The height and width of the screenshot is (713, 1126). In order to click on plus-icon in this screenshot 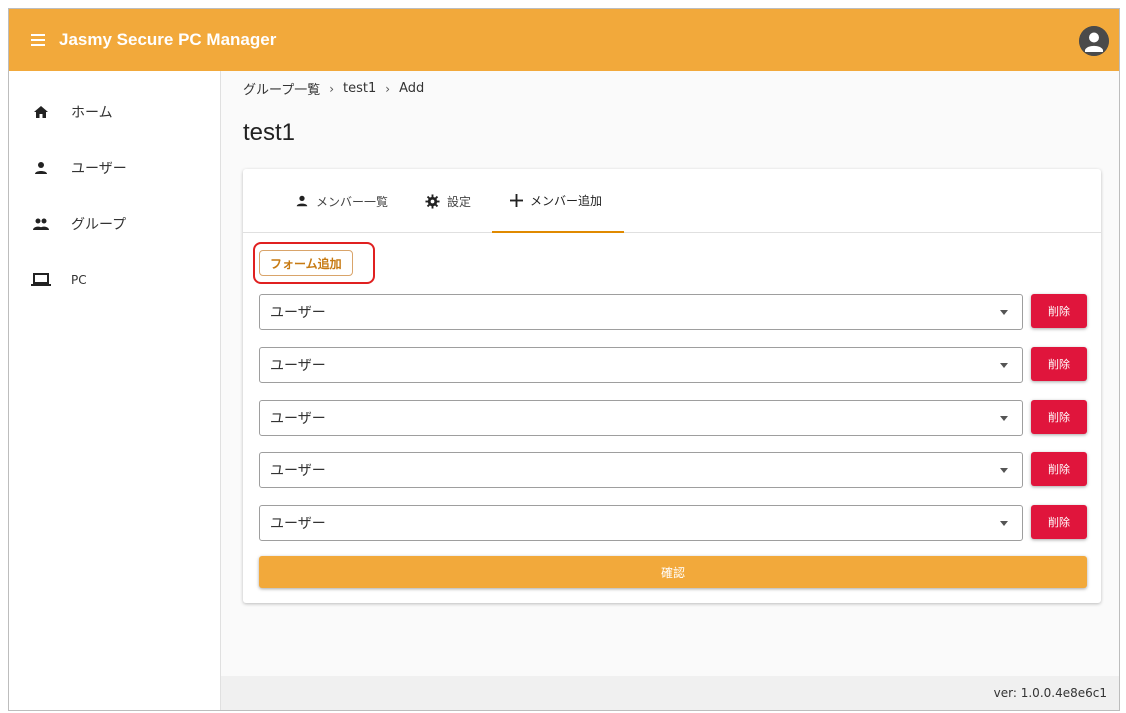, I will do `click(516, 200)`.